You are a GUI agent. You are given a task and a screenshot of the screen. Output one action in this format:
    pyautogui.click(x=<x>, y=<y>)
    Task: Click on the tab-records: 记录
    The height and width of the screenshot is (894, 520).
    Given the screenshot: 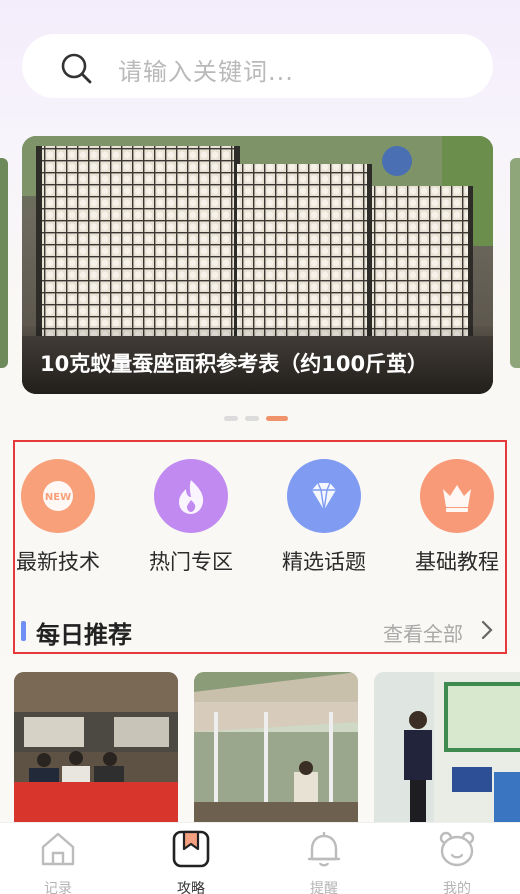 What is the action you would take?
    pyautogui.click(x=58, y=861)
    